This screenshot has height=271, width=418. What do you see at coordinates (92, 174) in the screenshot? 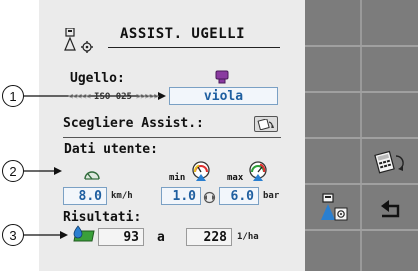
I see `speed-gauge-icon` at bounding box center [92, 174].